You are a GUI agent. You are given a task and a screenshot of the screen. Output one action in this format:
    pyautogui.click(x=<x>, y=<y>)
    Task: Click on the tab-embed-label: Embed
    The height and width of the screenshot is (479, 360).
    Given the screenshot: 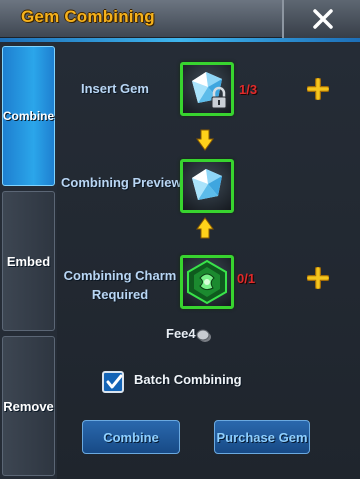 What is the action you would take?
    pyautogui.click(x=28, y=261)
    